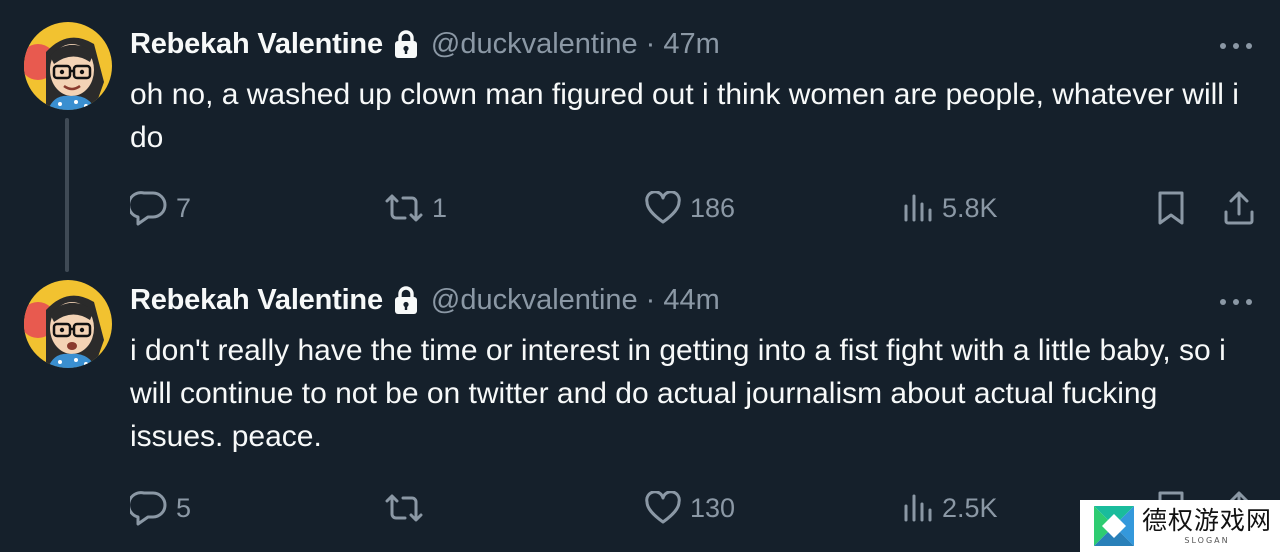  I want to click on reply-count: 7, so click(184, 207).